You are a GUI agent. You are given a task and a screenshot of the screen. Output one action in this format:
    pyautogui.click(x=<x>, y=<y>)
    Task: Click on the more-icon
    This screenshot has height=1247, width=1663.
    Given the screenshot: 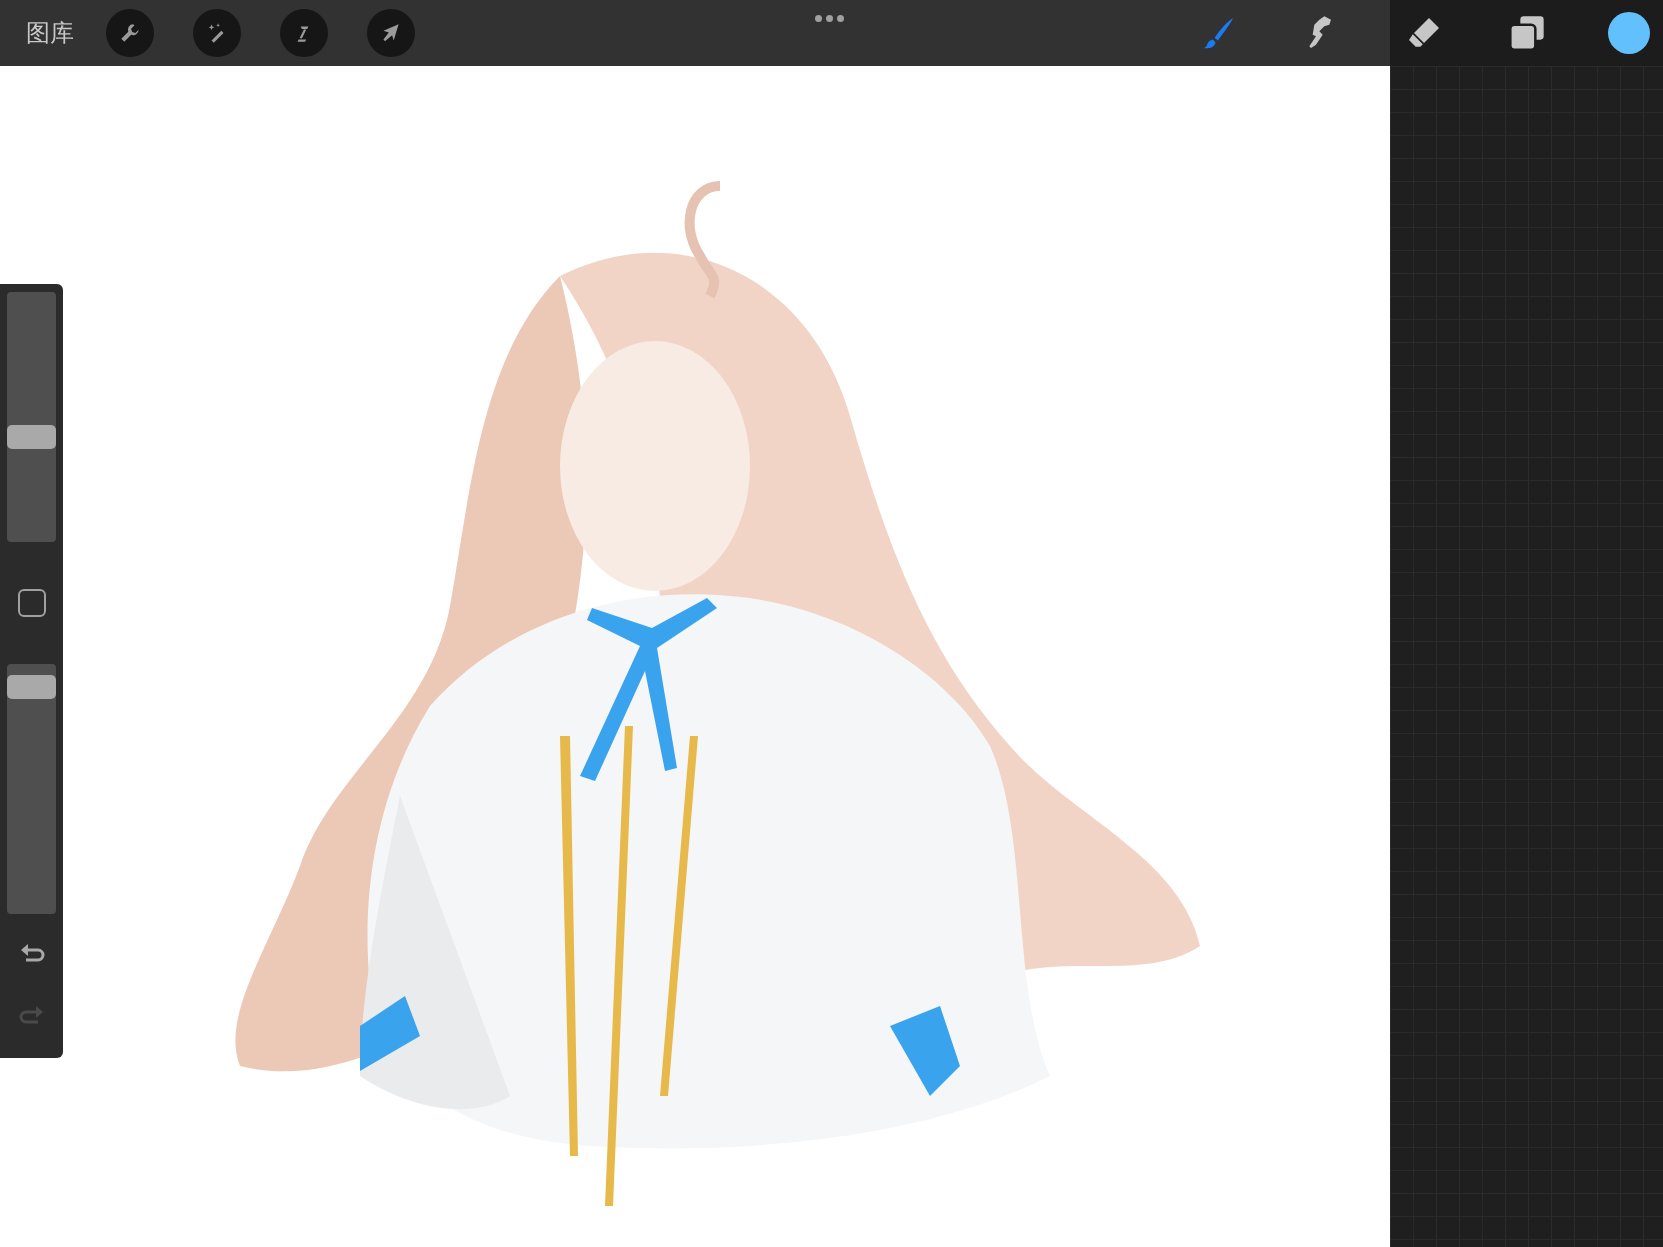 What is the action you would take?
    pyautogui.click(x=829, y=18)
    